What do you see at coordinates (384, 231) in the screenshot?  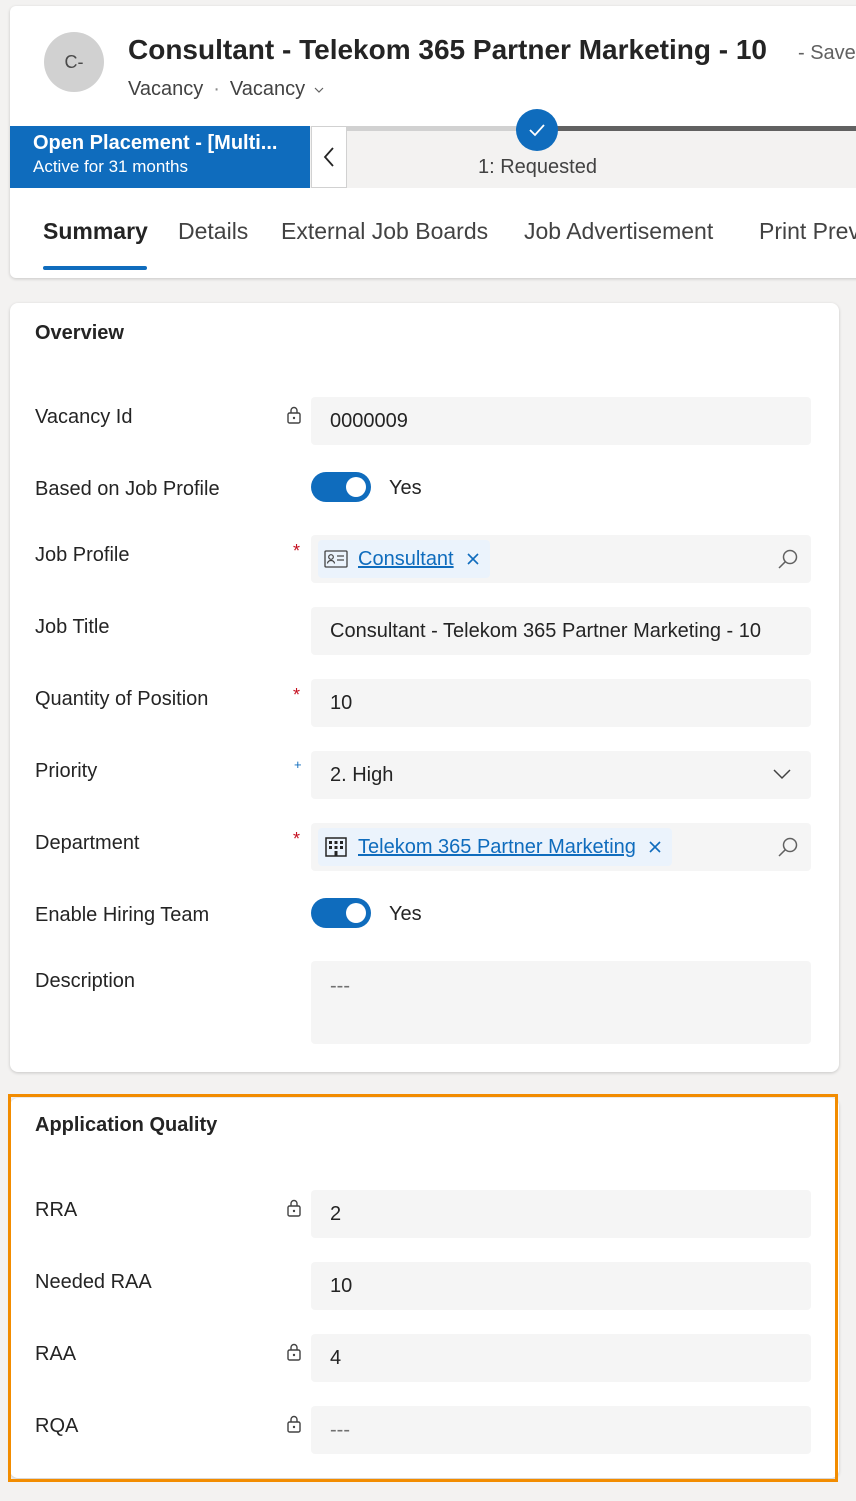 I see `tab-external-job-boards: External Job Boards` at bounding box center [384, 231].